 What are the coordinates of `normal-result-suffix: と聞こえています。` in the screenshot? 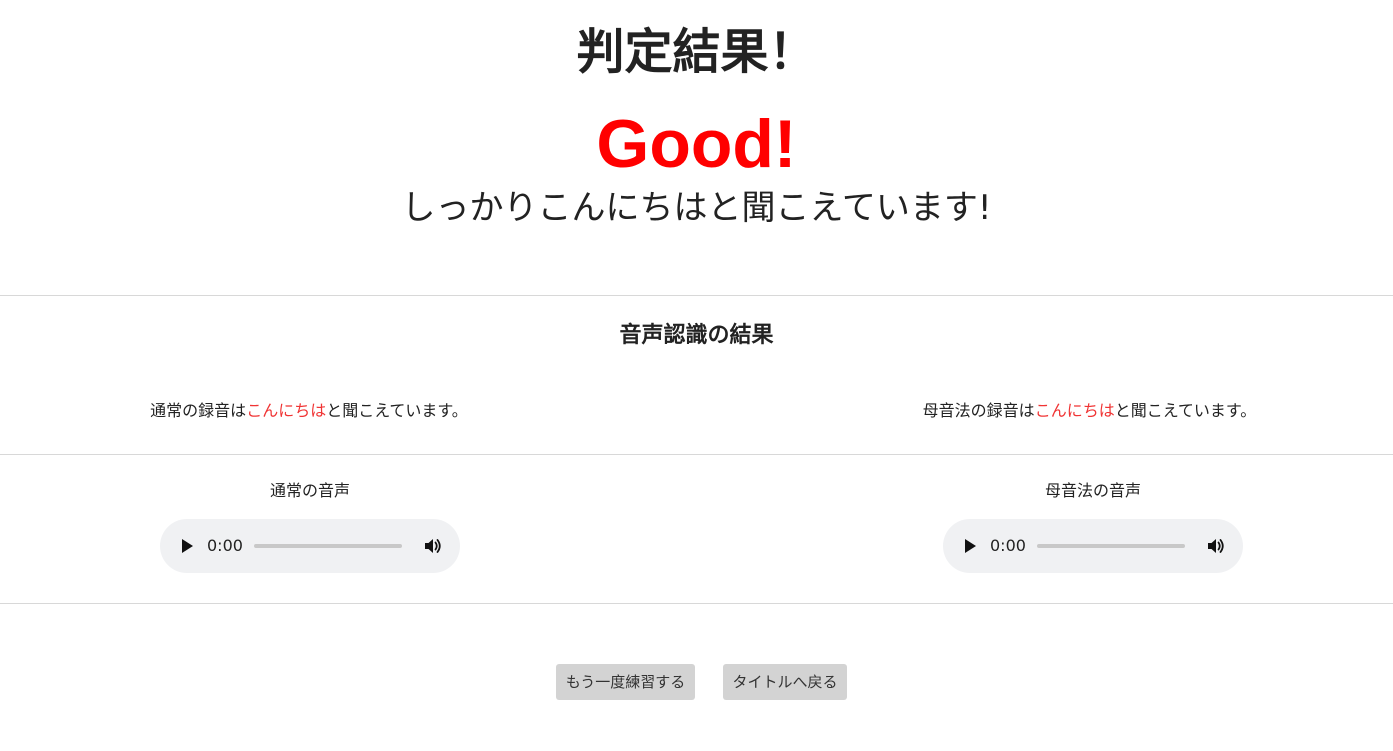 It's located at (397, 410).